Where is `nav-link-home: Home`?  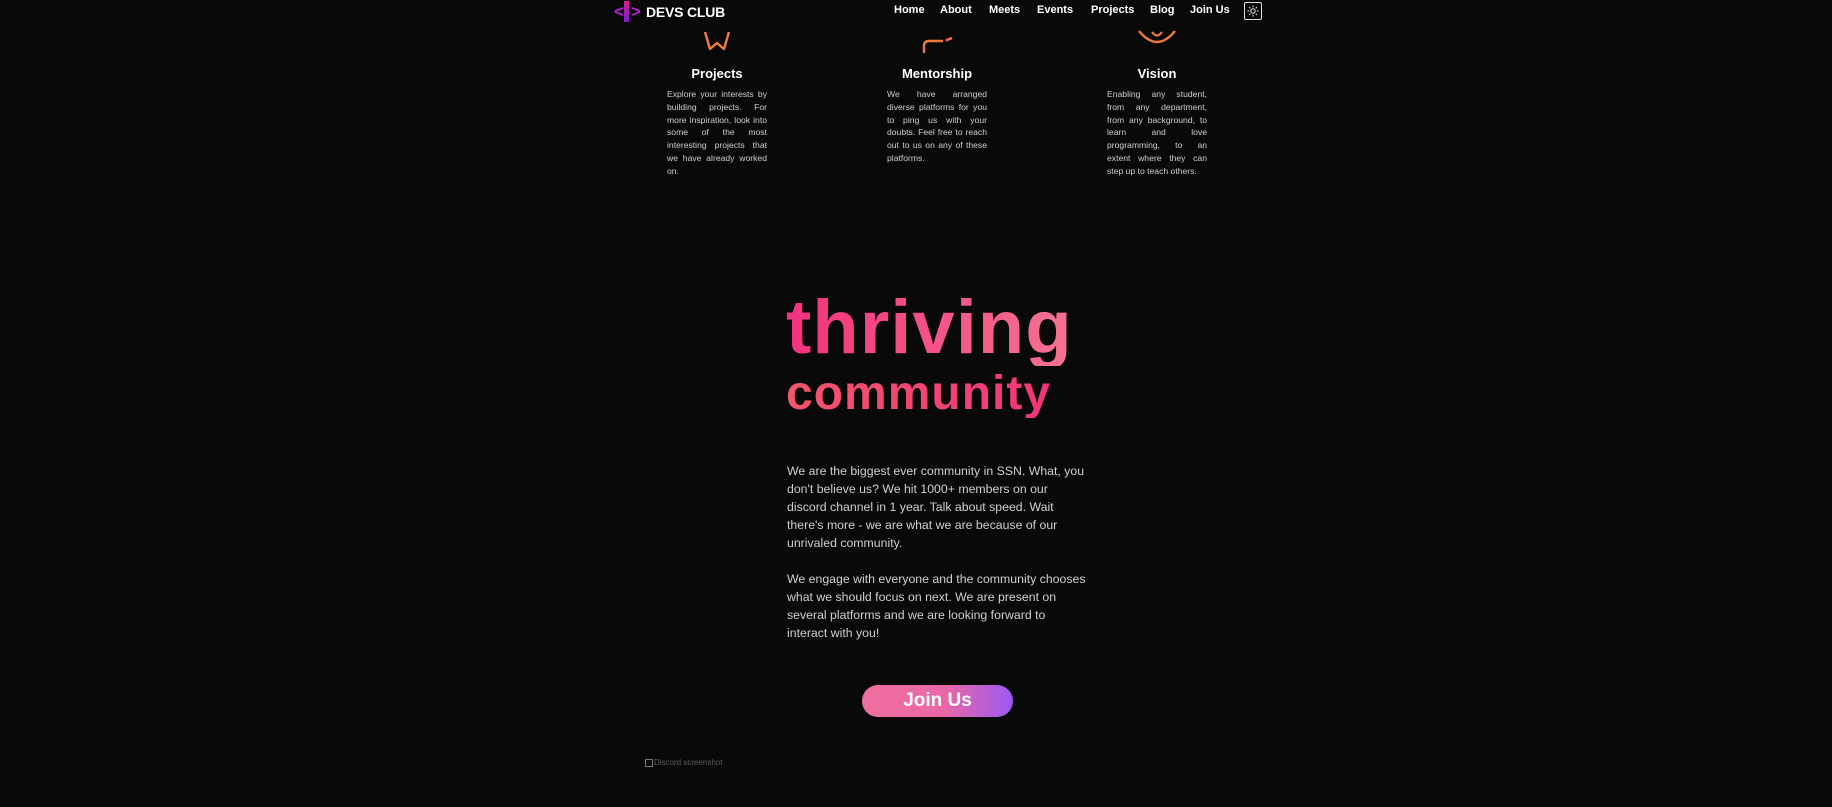 nav-link-home: Home is located at coordinates (909, 10).